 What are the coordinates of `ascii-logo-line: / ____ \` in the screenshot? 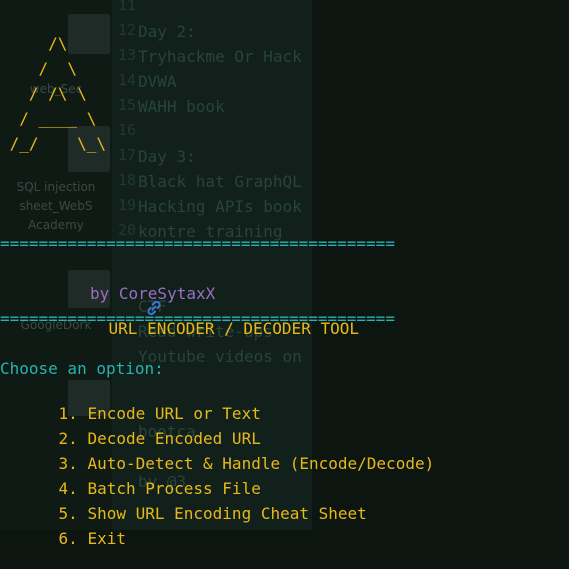 It's located at (48, 118).